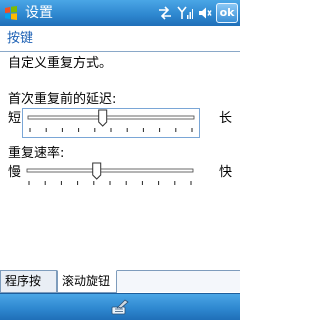  I want to click on title-bar: 设置 ok, so click(120, 13).